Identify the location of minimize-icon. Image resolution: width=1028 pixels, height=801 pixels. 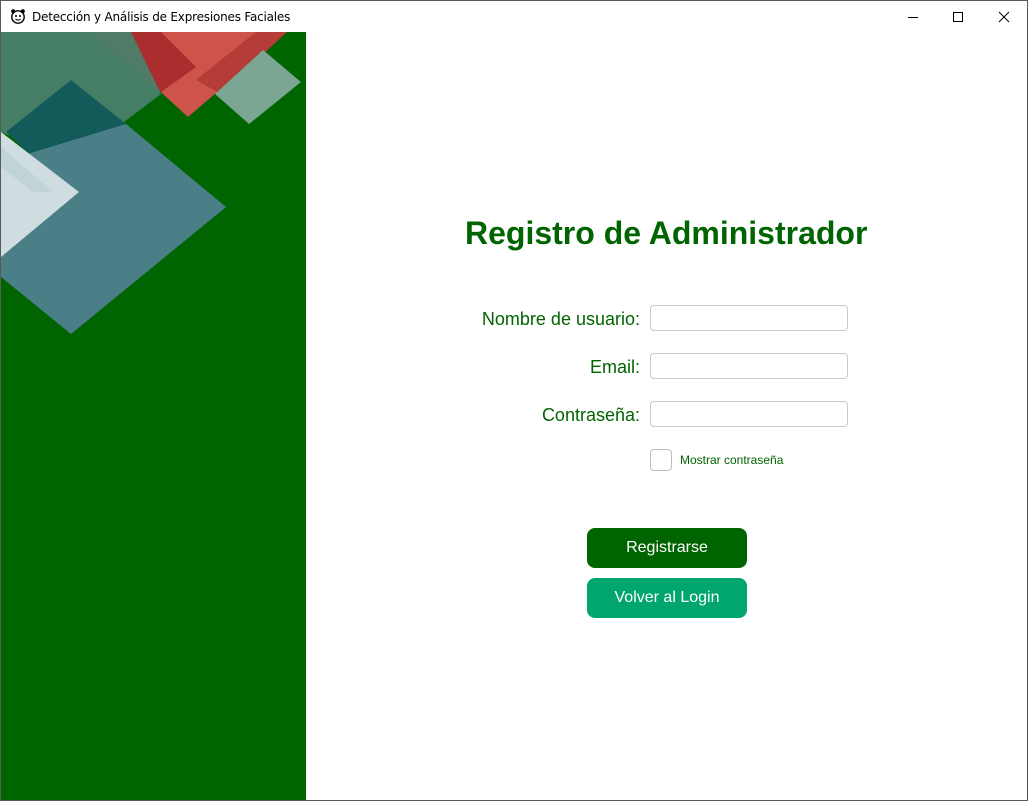
(913, 17).